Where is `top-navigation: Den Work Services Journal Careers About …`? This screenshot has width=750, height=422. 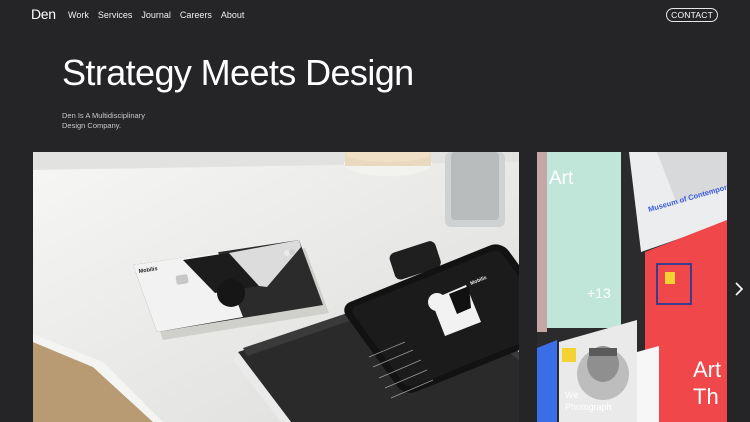
top-navigation: Den Work Services Journal Careers About … is located at coordinates (375, 15).